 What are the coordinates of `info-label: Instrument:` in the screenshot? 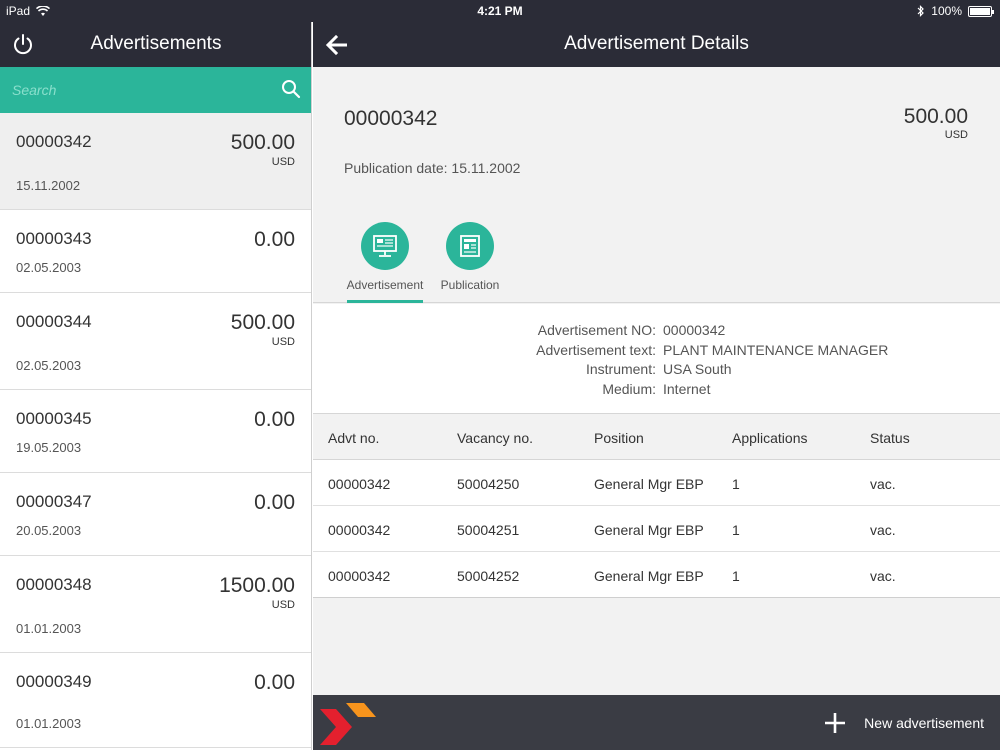 It's located at (620, 369).